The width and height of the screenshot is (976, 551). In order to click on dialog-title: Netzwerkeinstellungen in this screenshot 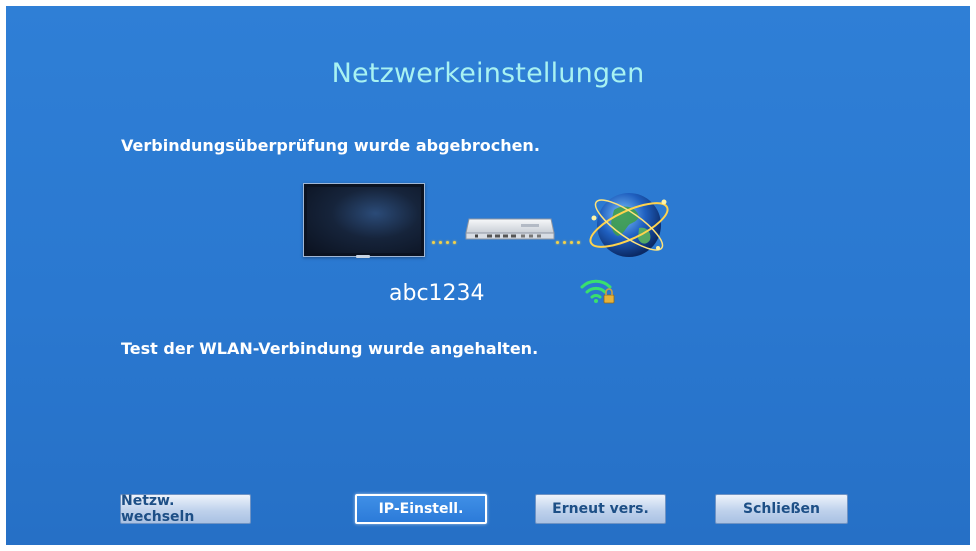, I will do `click(488, 73)`.